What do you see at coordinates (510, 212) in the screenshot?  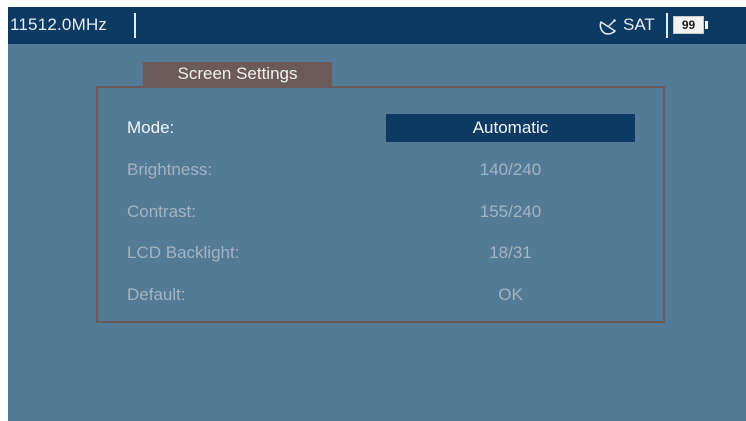 I see `setting-value: 155/240` at bounding box center [510, 212].